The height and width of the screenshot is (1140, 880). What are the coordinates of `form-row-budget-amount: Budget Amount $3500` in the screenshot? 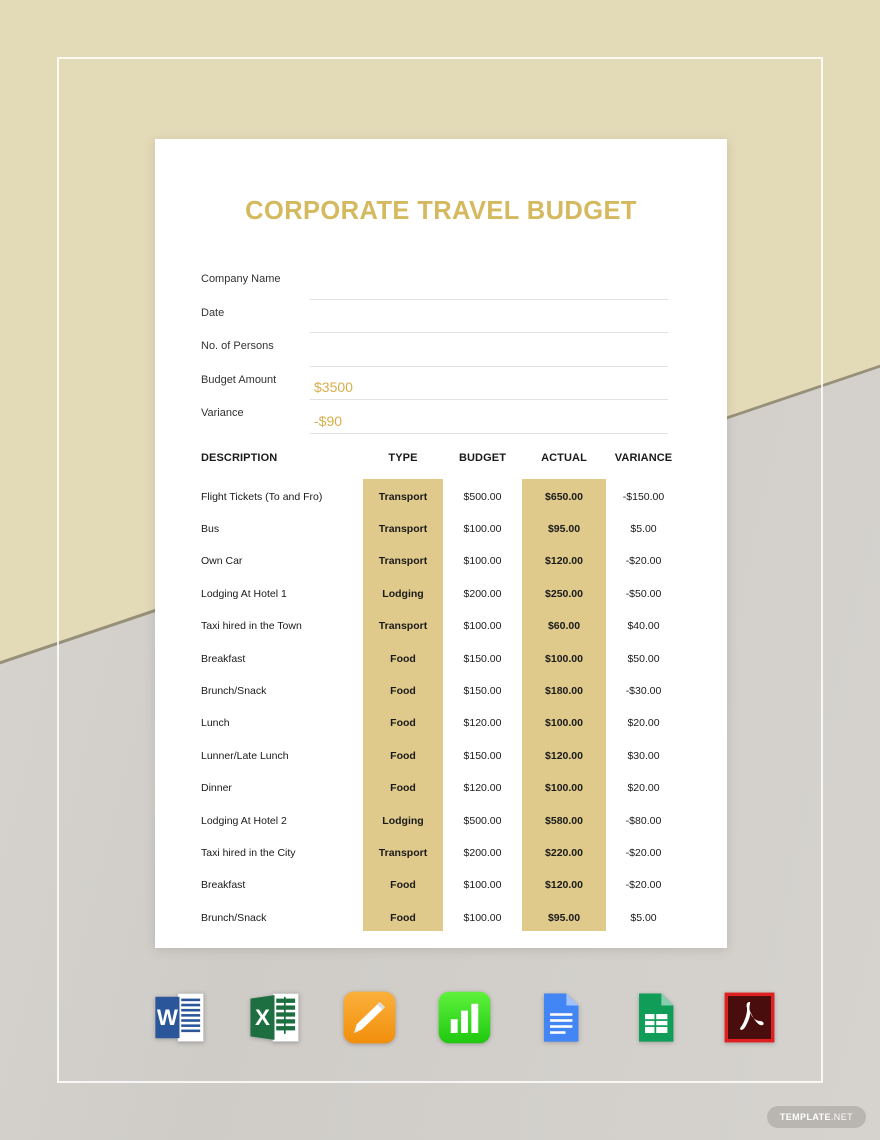 It's located at (441, 383).